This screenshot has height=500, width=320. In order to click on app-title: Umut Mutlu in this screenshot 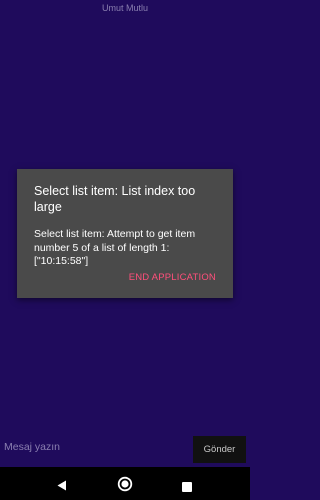, I will do `click(124, 8)`.